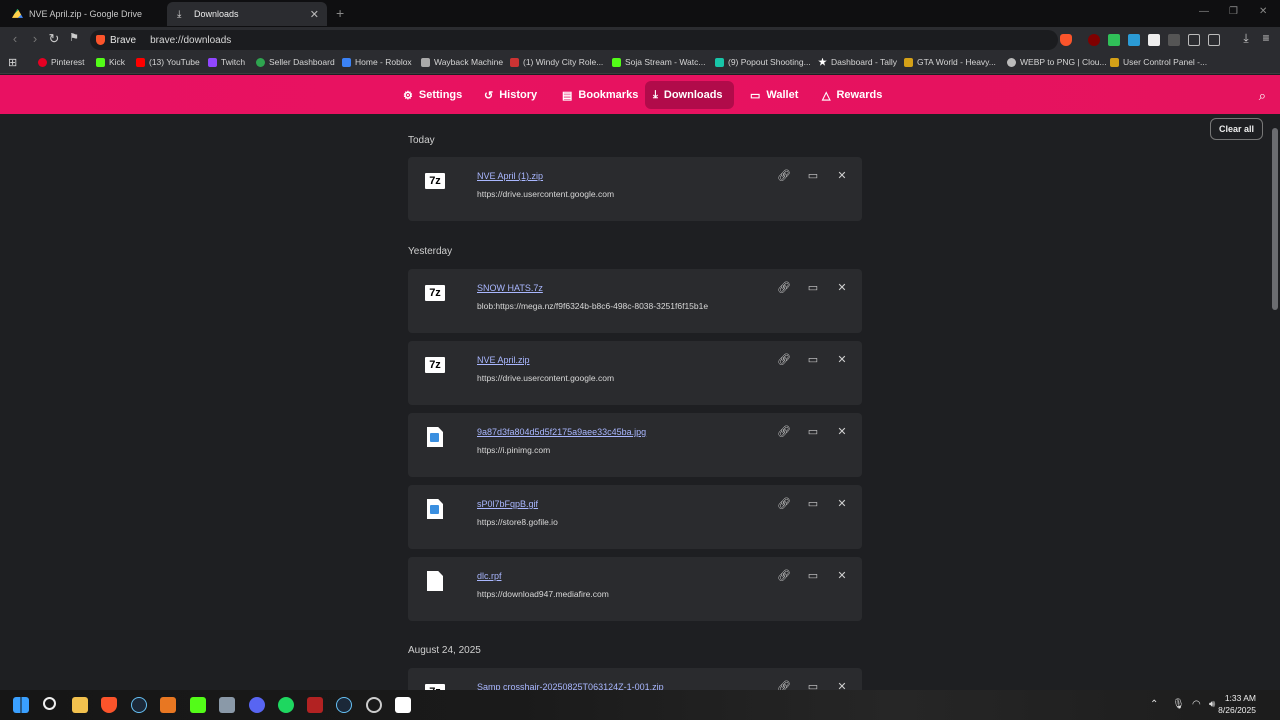 Image resolution: width=1280 pixels, height=720 pixels. Describe the element at coordinates (908, 62) in the screenshot. I see `gta-world-icon` at that location.